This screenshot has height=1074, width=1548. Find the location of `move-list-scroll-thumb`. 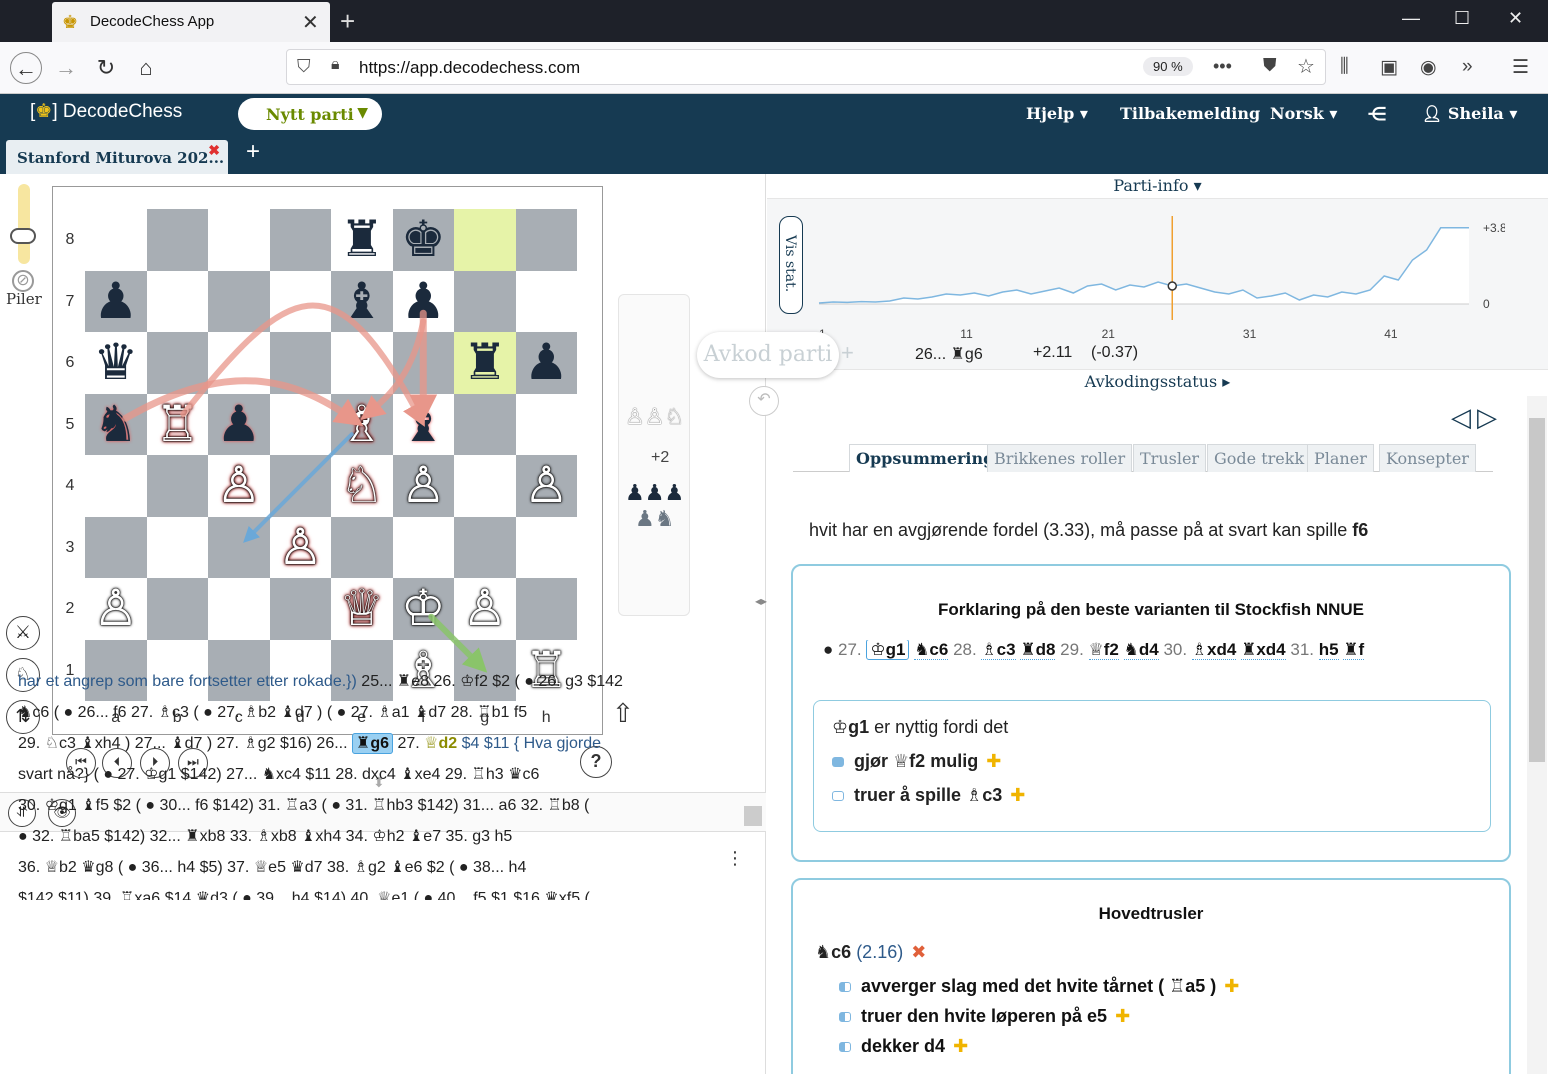

move-list-scroll-thumb is located at coordinates (753, 816).